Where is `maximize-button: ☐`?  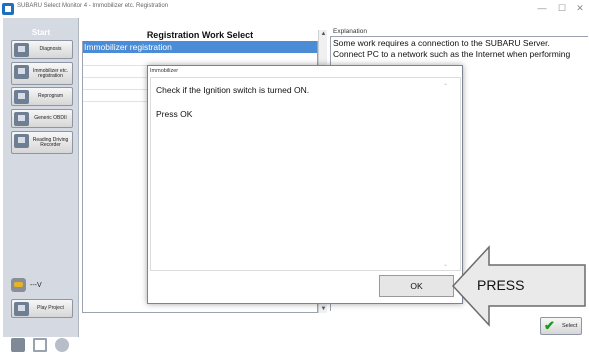
maximize-button: ☐ is located at coordinates (562, 8).